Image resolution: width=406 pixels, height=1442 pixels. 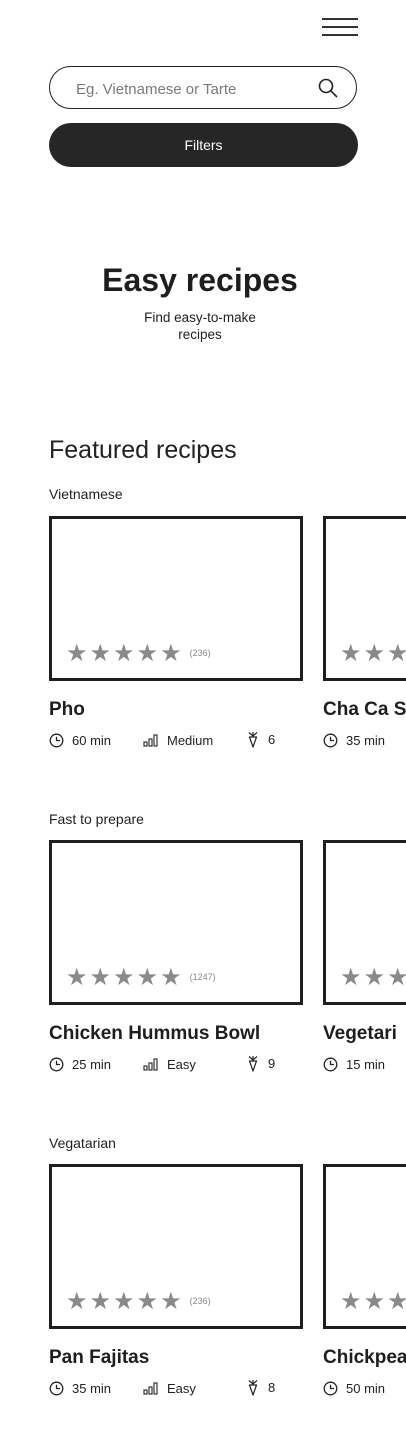 What do you see at coordinates (154, 1034) in the screenshot?
I see `recipe-title: Chicken Hummus Bowl` at bounding box center [154, 1034].